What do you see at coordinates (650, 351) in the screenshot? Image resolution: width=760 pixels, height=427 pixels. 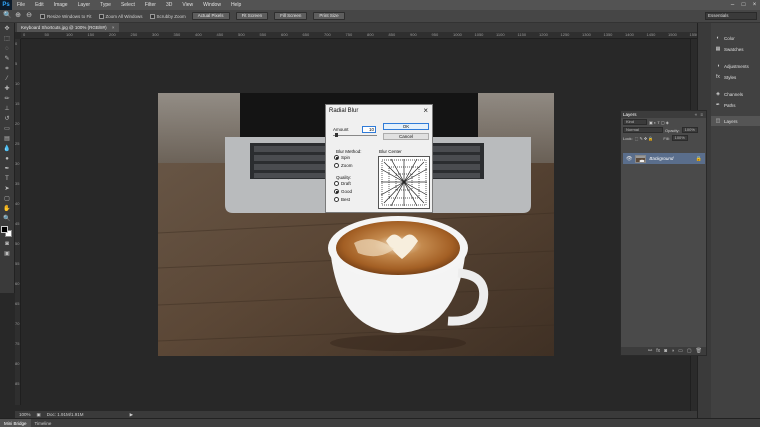 I see `link-layers-icon: ⚯` at bounding box center [650, 351].